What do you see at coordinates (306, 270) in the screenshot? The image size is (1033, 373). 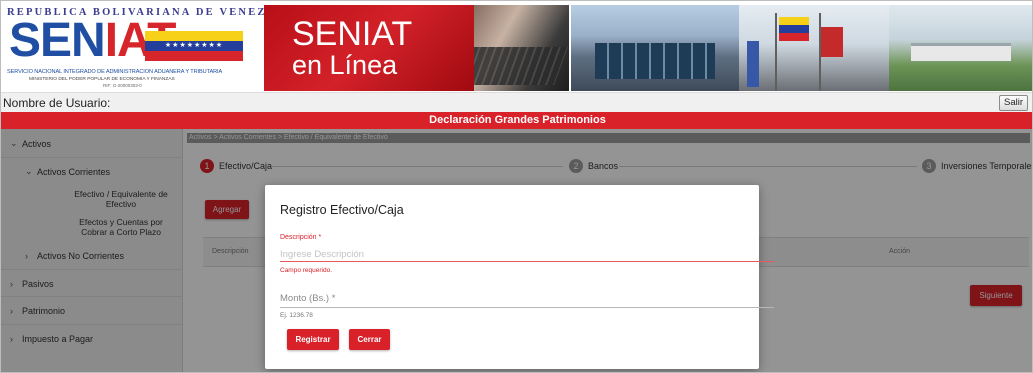 I see `descripcion-error: Campo requerido.` at bounding box center [306, 270].